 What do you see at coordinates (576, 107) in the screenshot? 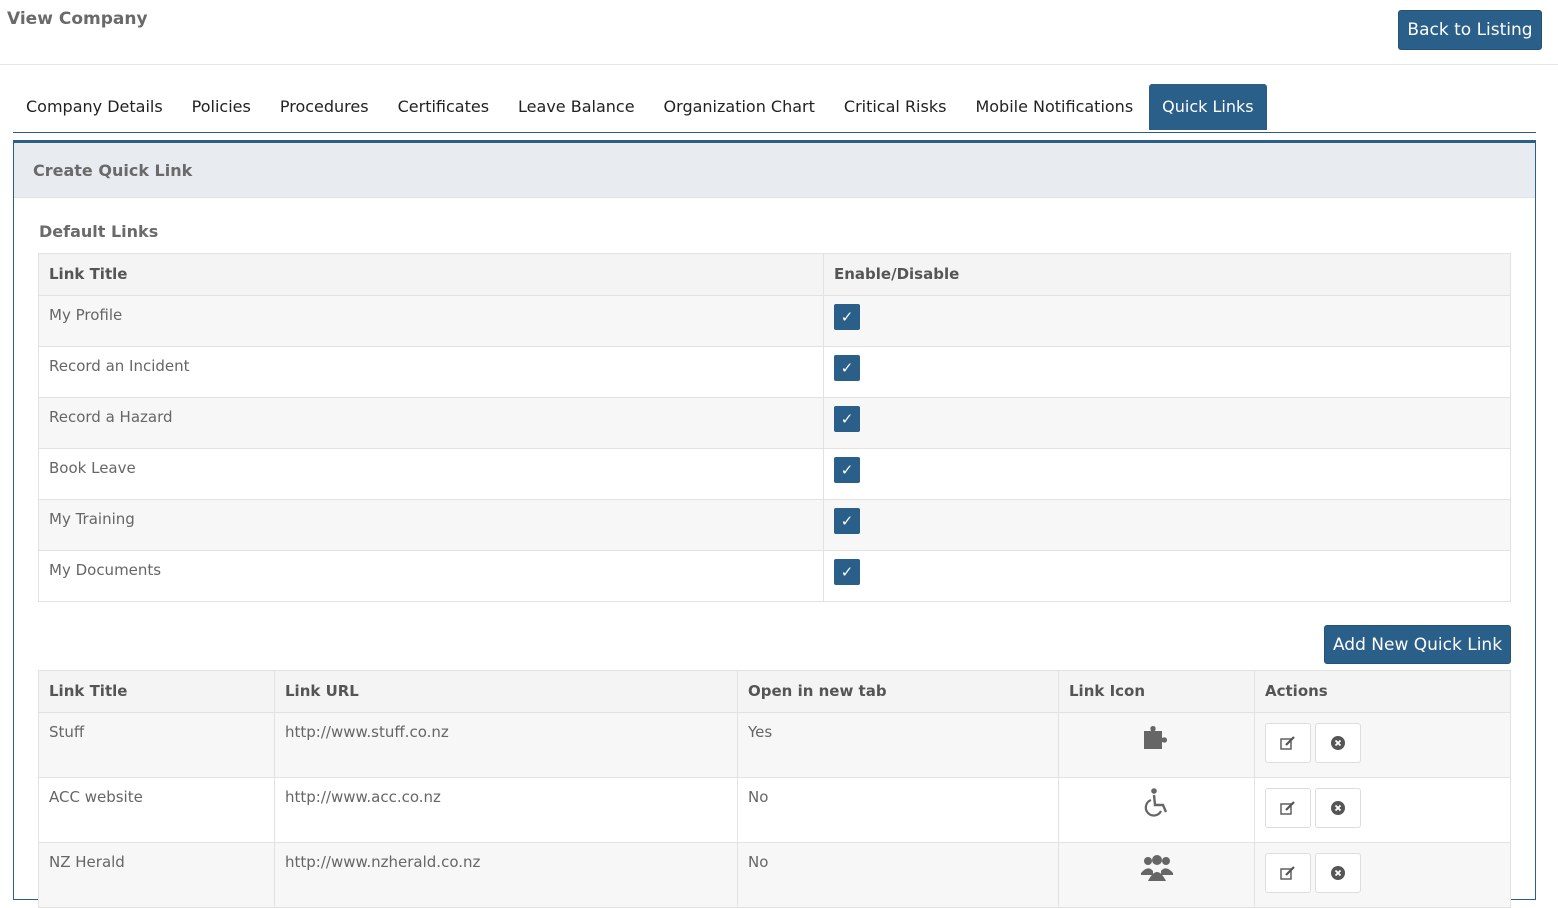
I see `tab-leave-balance: Leave Balance` at bounding box center [576, 107].